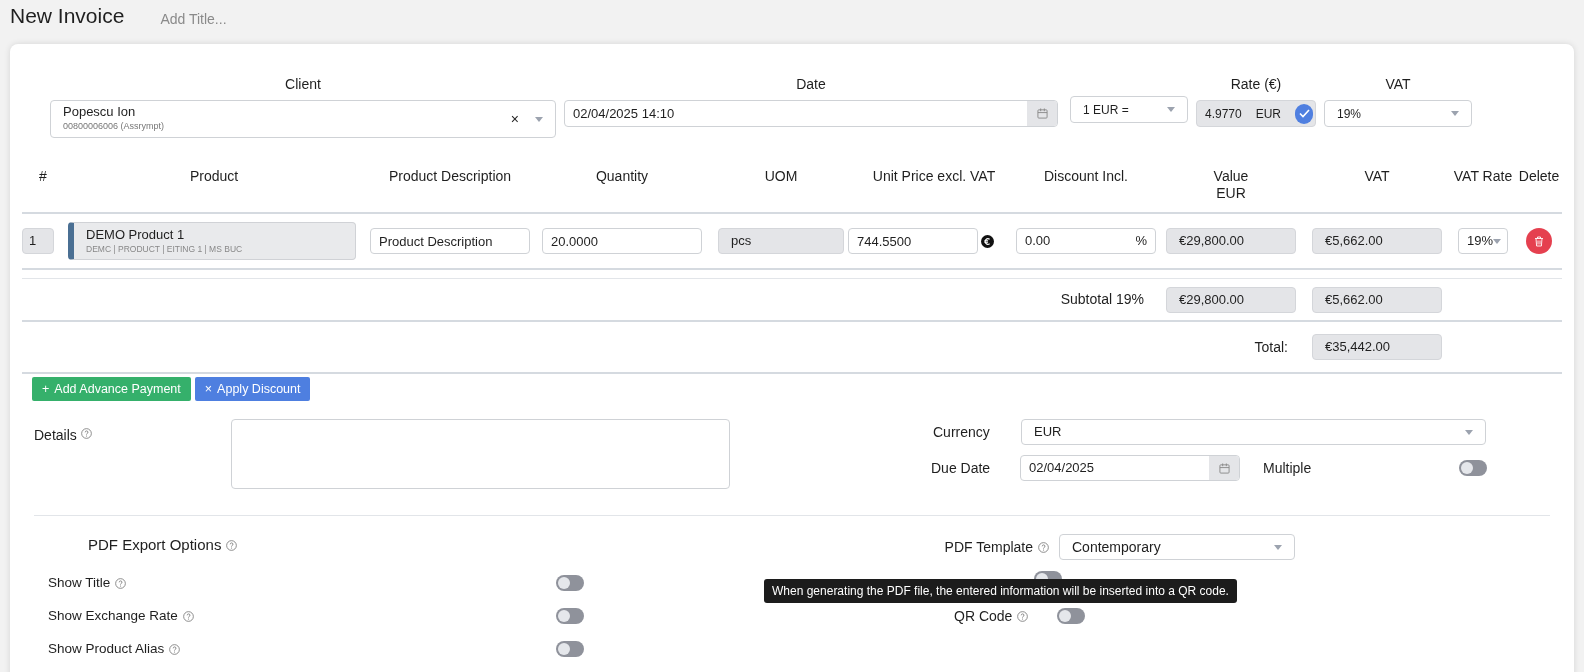  What do you see at coordinates (1177, 547) in the screenshot?
I see `template-select: Contemporary` at bounding box center [1177, 547].